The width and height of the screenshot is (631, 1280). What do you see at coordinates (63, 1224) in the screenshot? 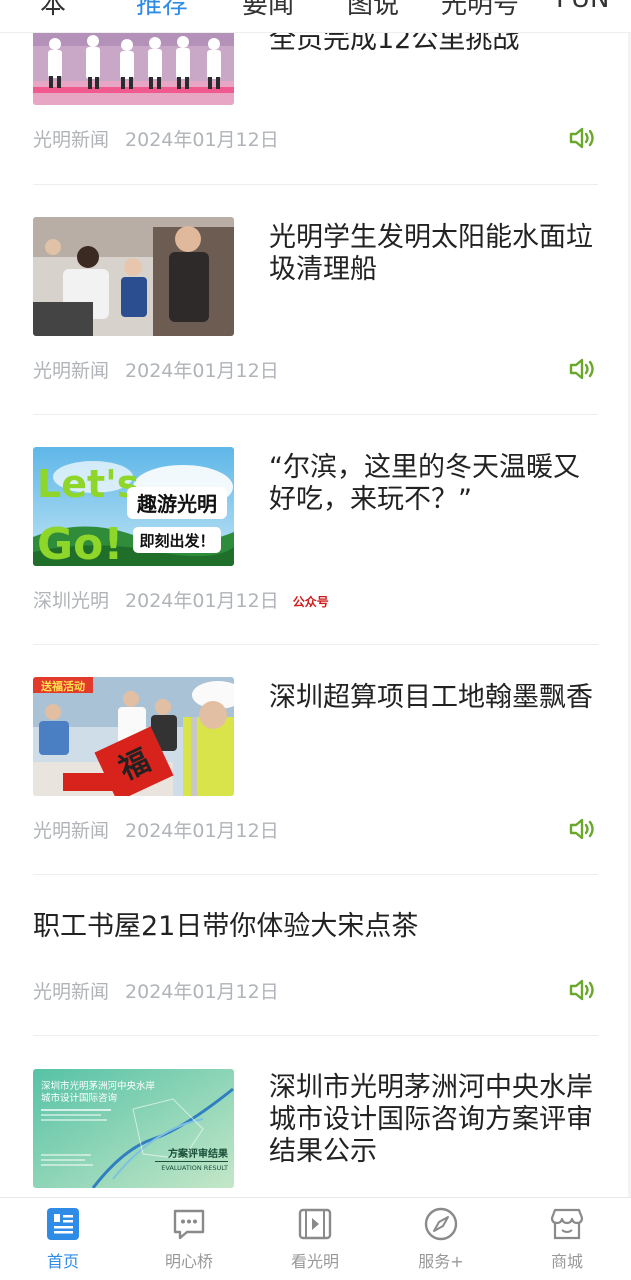
I see `news-icon` at bounding box center [63, 1224].